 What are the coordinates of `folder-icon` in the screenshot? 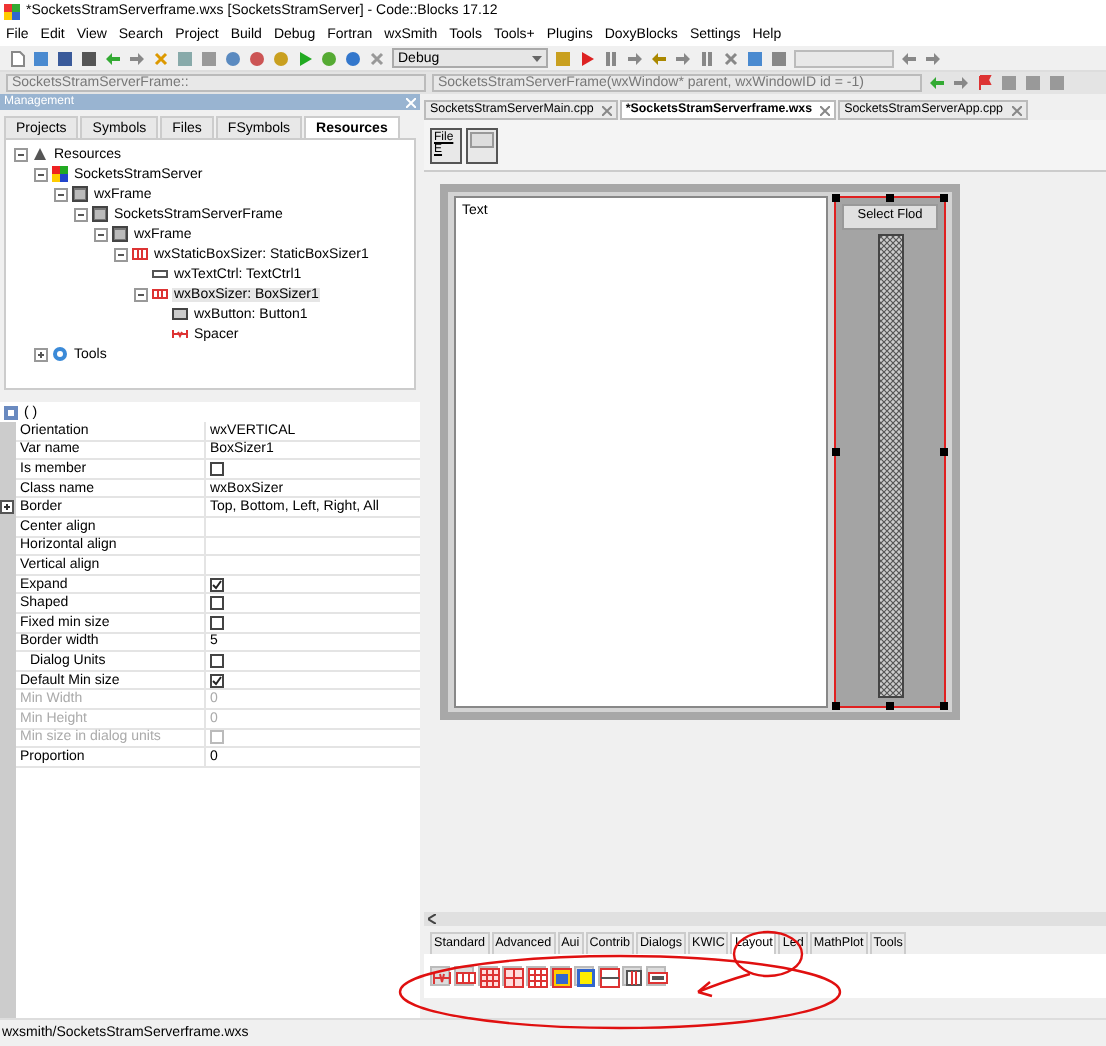 It's located at (41, 58).